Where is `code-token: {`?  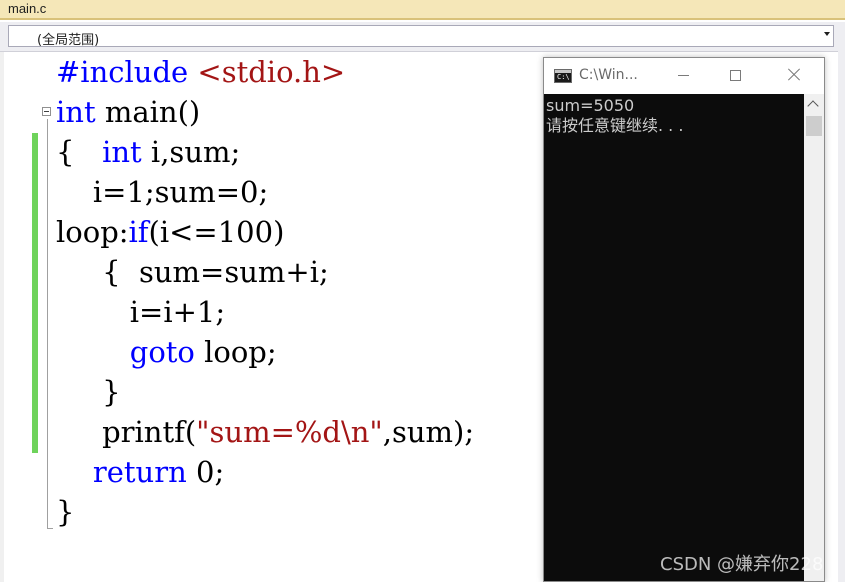
code-token: { is located at coordinates (79, 152).